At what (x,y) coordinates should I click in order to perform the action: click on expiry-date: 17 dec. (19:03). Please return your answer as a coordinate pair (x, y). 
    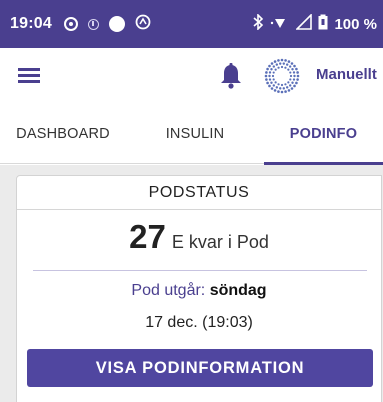
    Looking at the image, I should click on (199, 322).